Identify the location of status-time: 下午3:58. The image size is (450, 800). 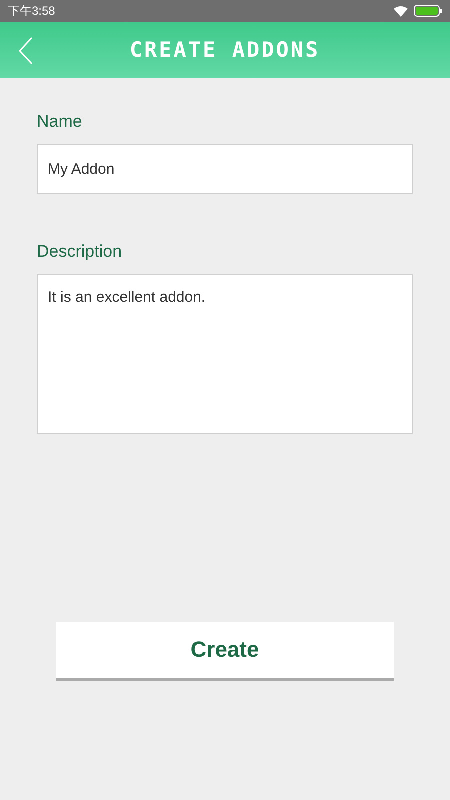
(32, 11).